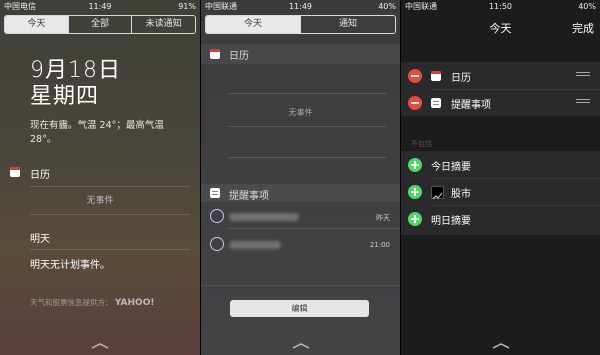 Image resolution: width=600 pixels, height=355 pixels. I want to click on stocks-icon, so click(437, 193).